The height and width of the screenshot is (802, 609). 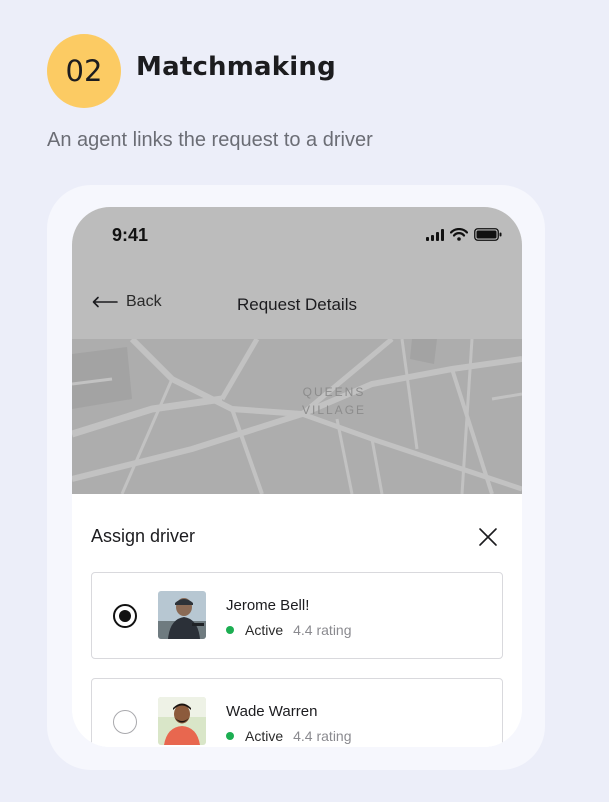 What do you see at coordinates (334, 410) in the screenshot?
I see `map-label-line2: VILLAGE` at bounding box center [334, 410].